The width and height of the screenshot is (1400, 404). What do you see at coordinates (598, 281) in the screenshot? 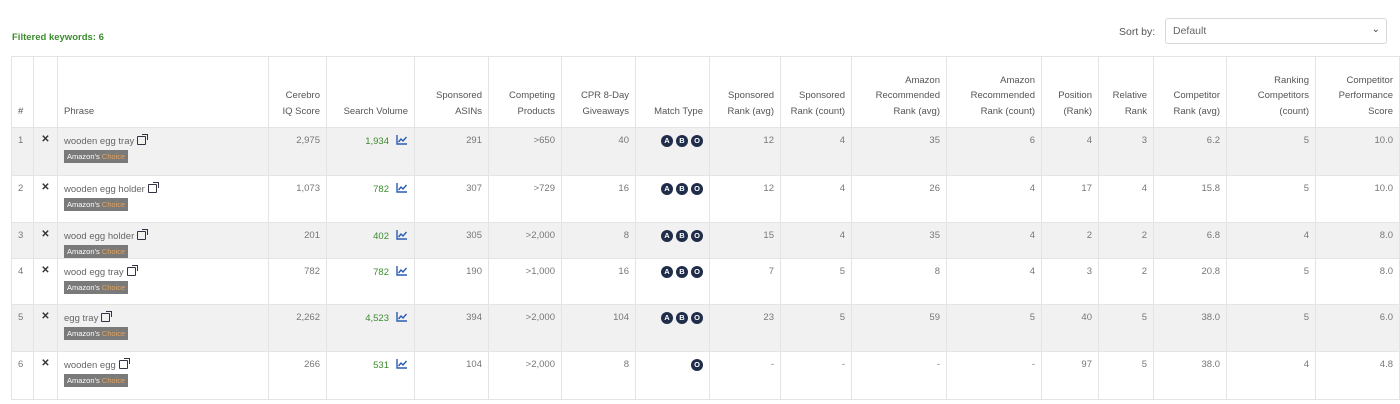
I see `cpr-giveaways: 16` at bounding box center [598, 281].